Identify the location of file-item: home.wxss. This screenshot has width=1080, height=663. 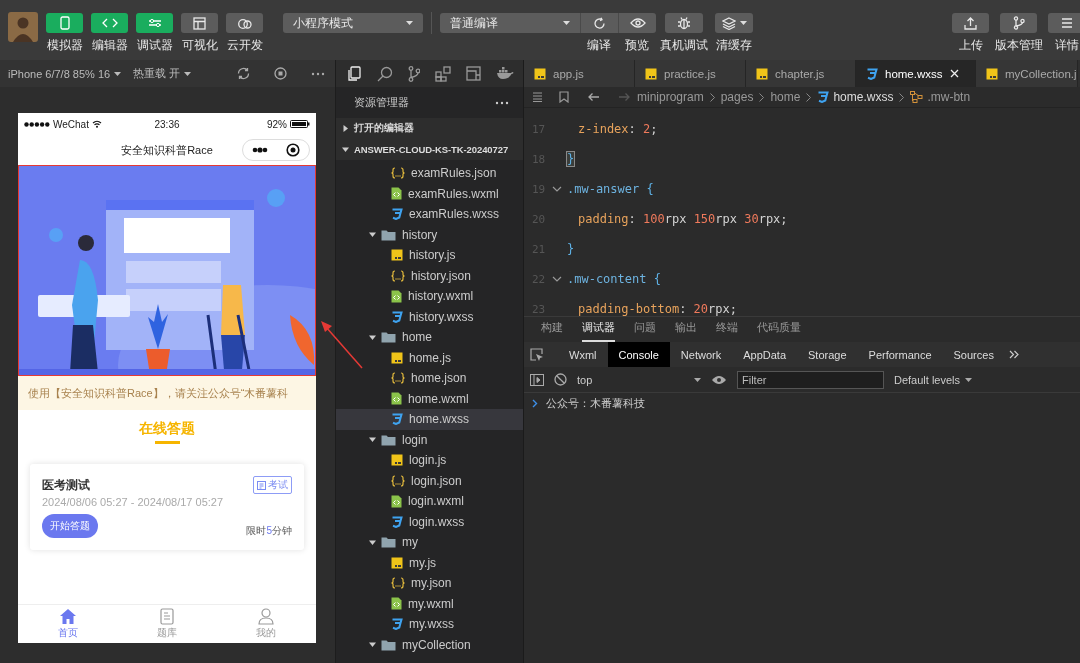
(429, 419).